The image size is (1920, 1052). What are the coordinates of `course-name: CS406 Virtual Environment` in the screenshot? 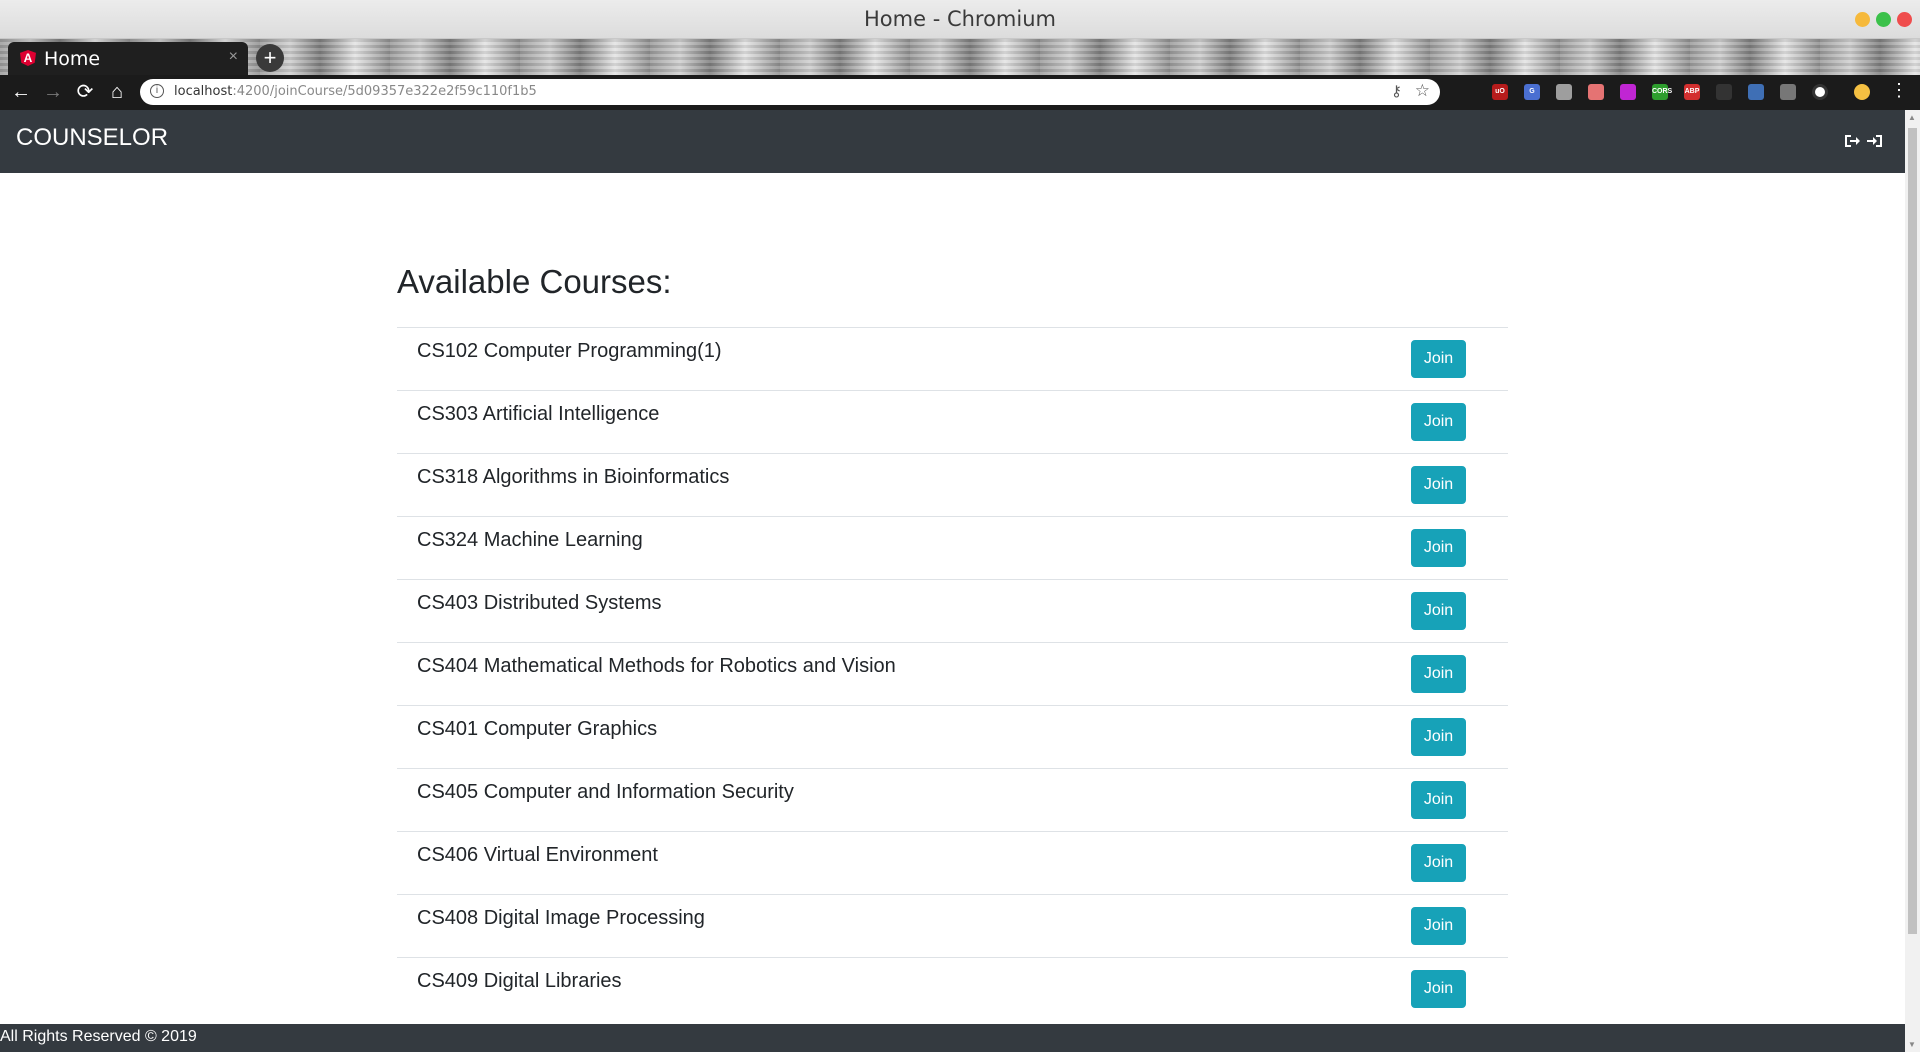 It's located at (537, 855).